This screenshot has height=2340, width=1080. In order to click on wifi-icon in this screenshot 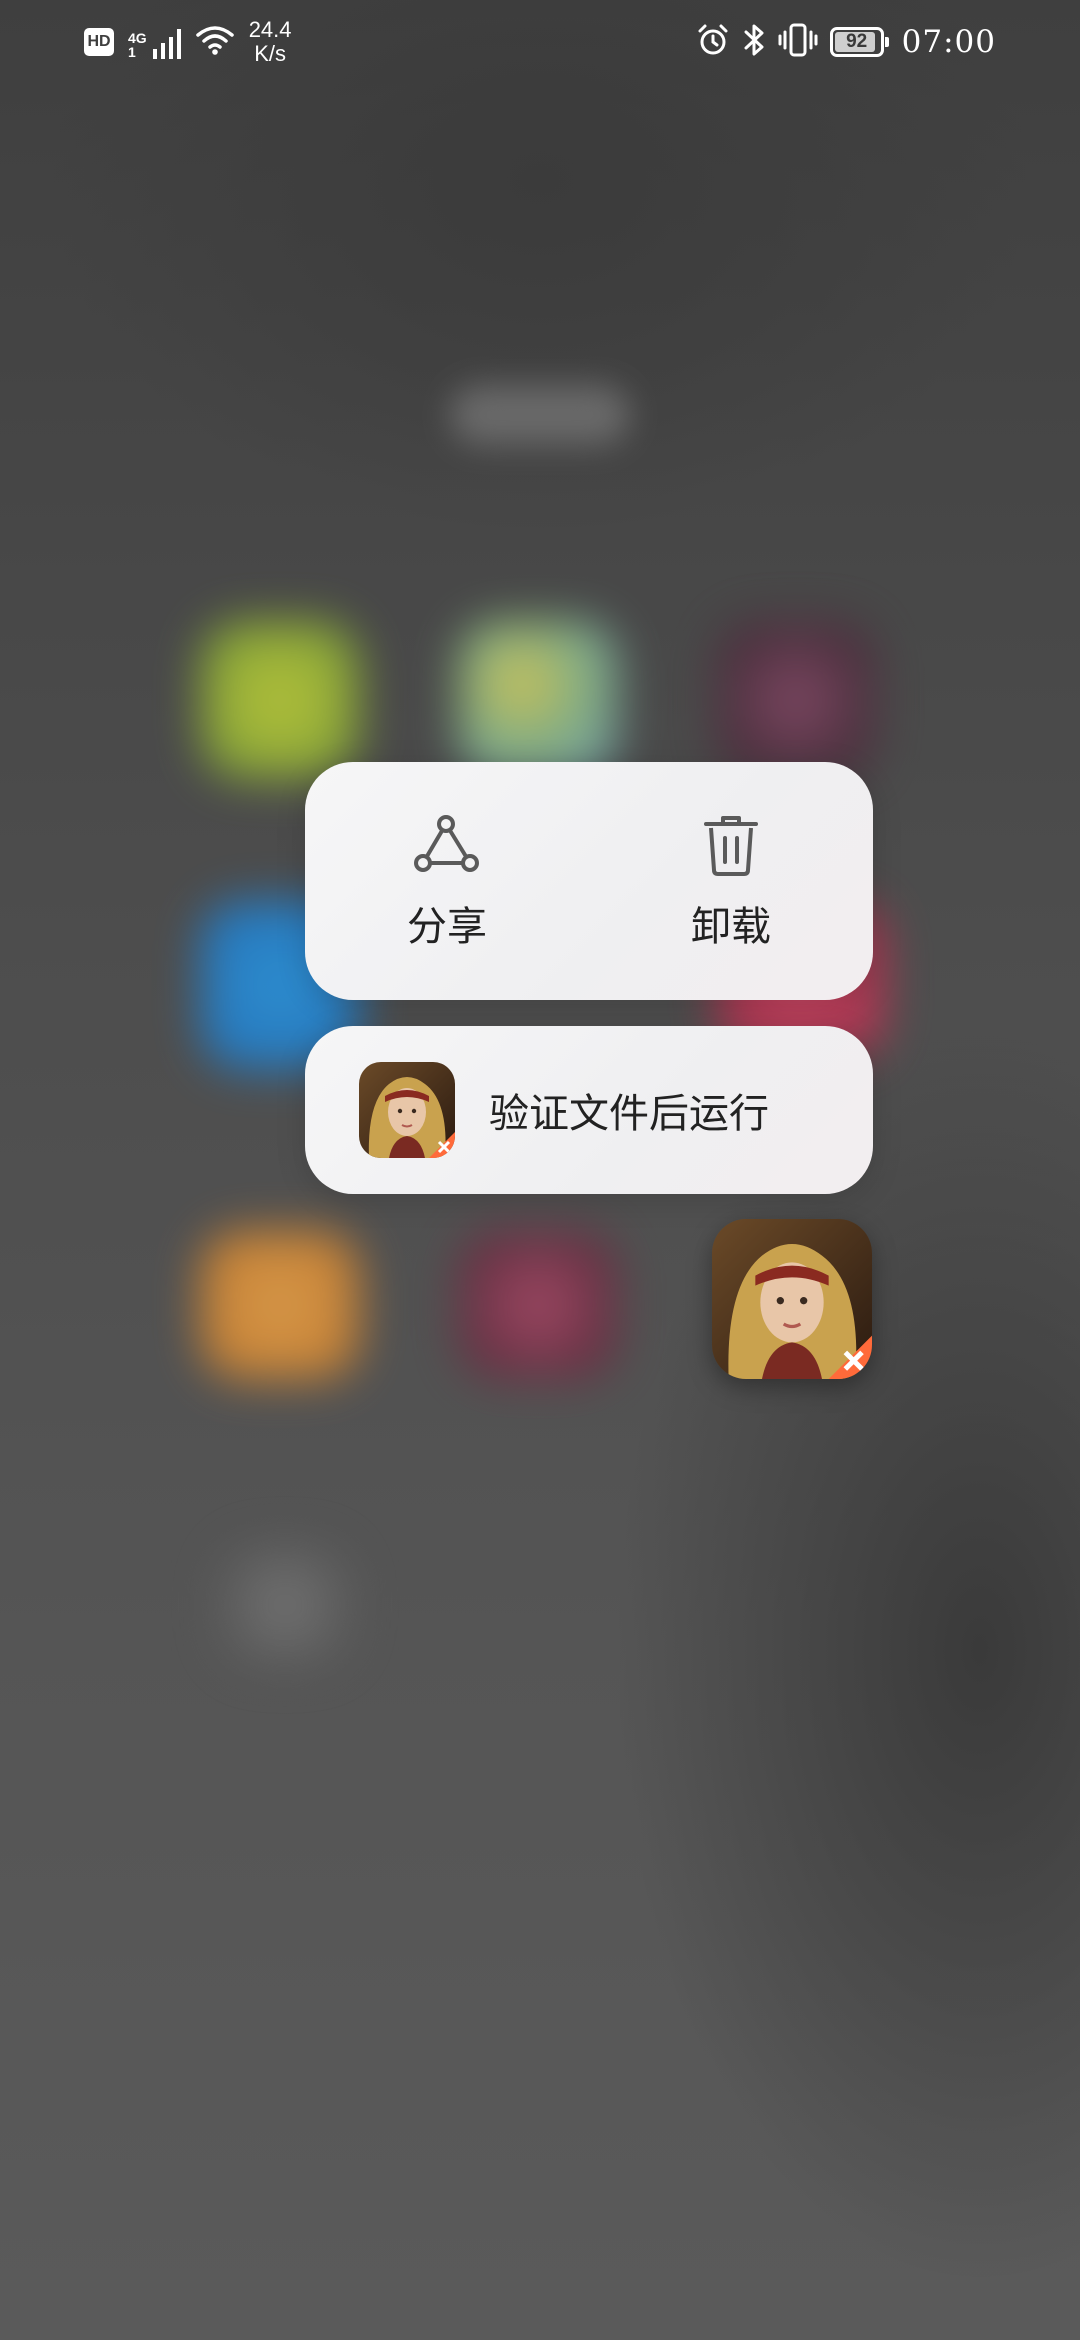, I will do `click(215, 42)`.